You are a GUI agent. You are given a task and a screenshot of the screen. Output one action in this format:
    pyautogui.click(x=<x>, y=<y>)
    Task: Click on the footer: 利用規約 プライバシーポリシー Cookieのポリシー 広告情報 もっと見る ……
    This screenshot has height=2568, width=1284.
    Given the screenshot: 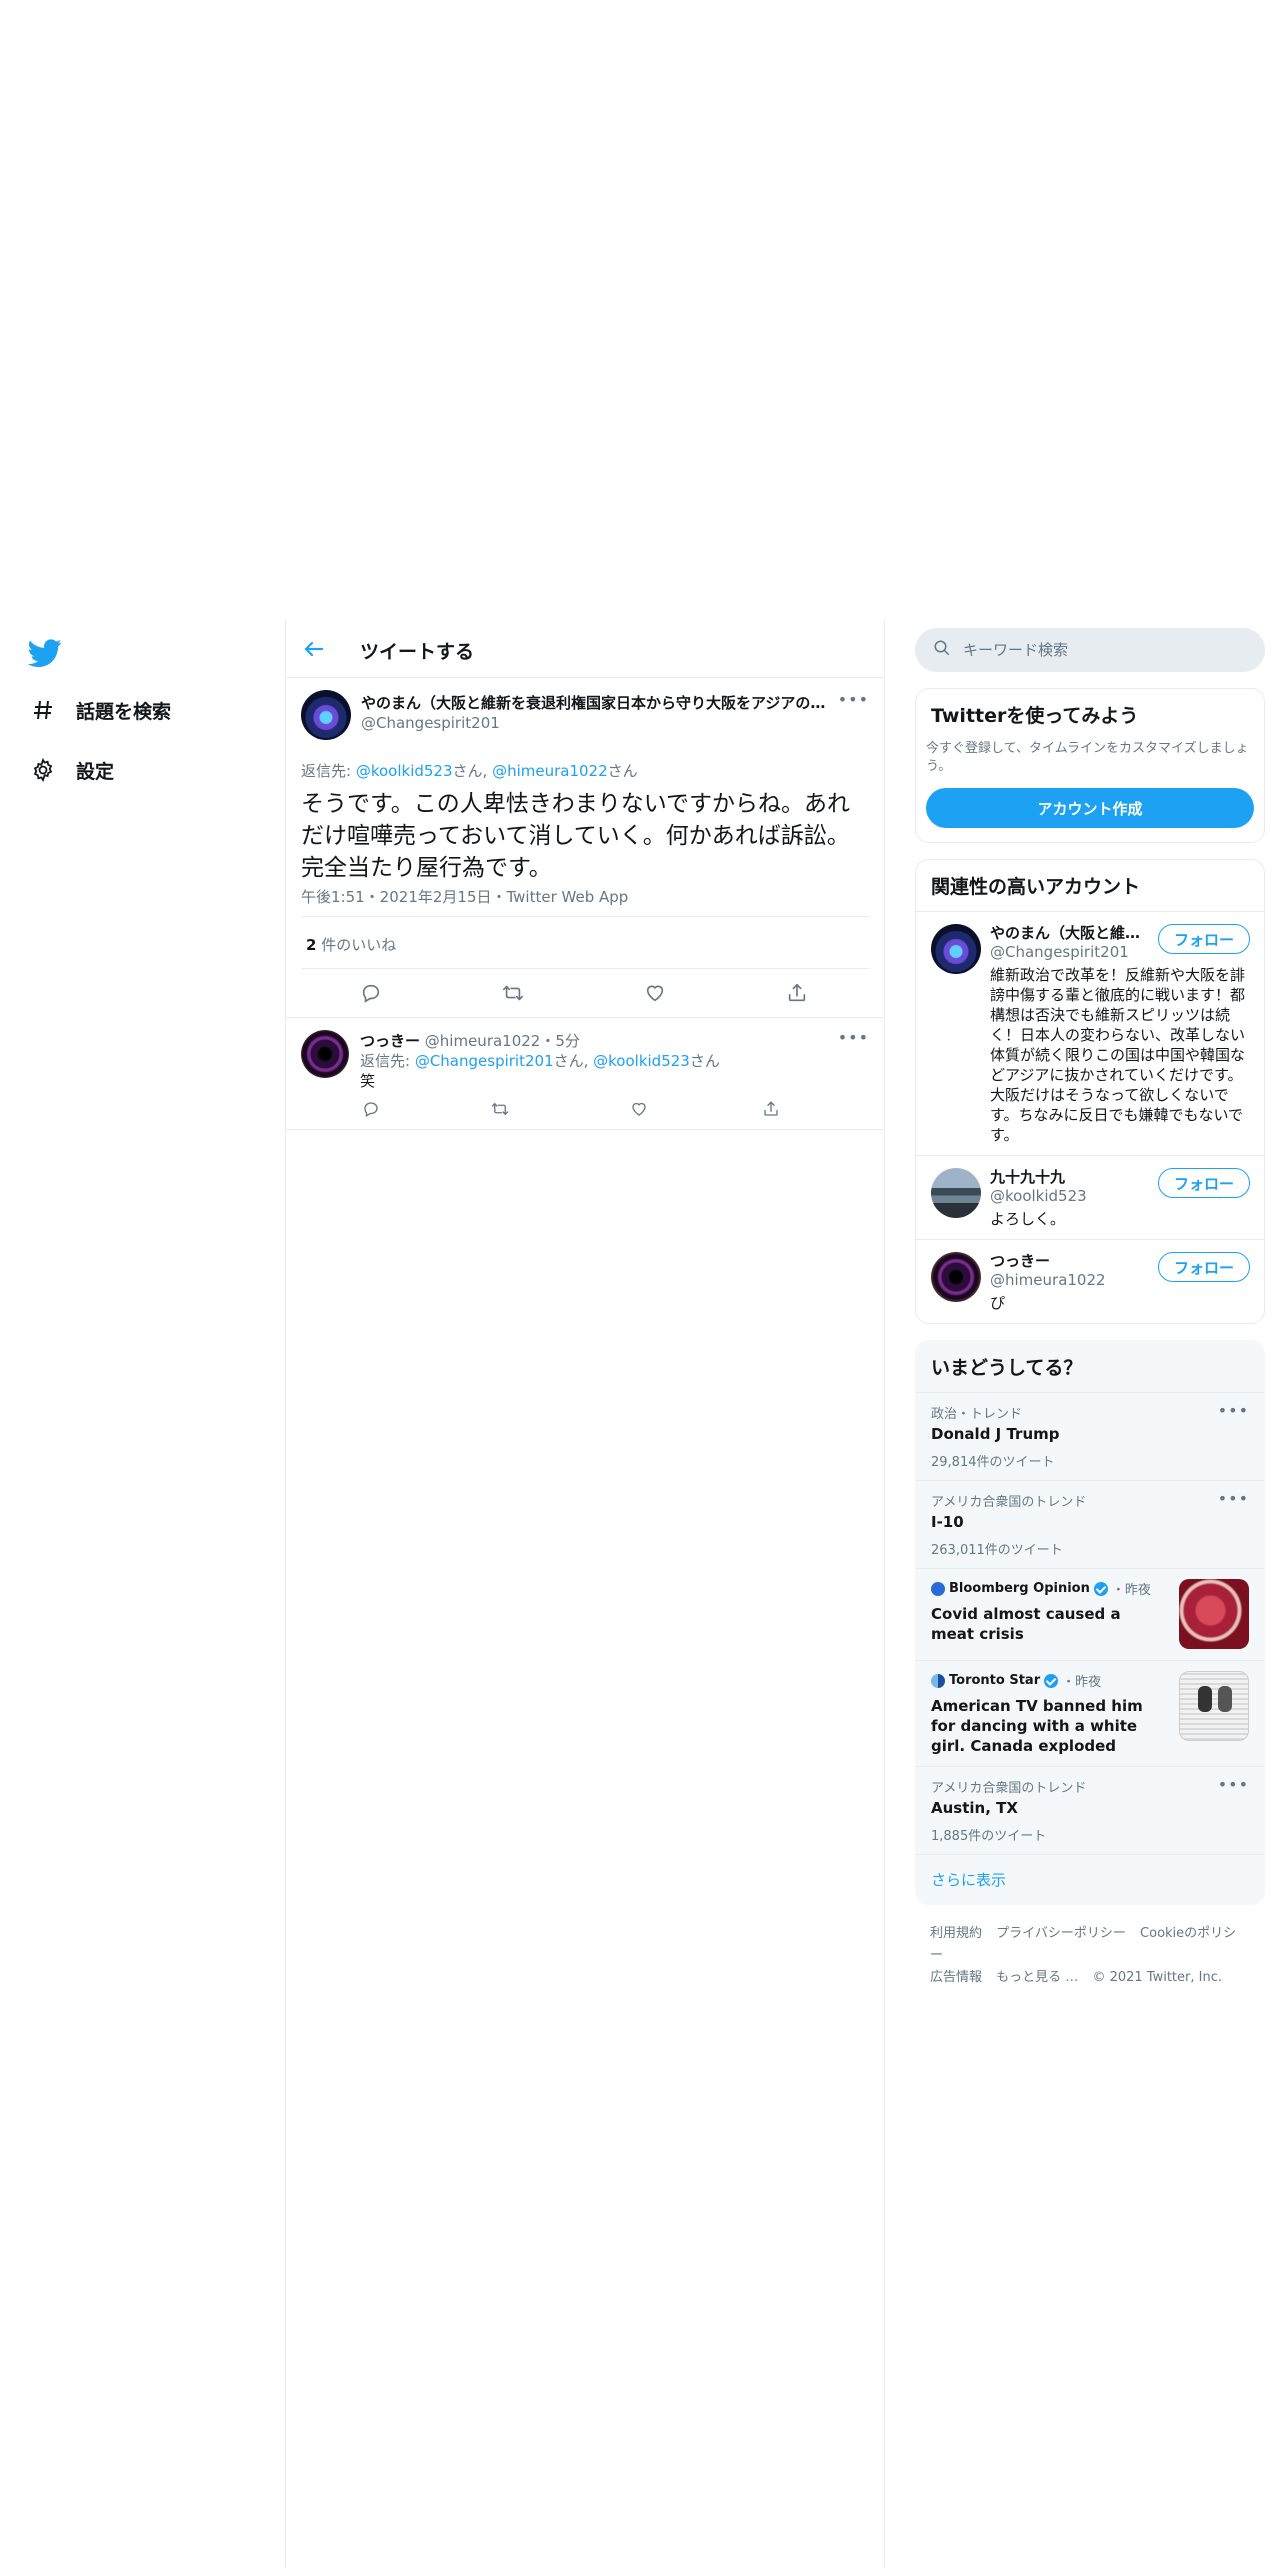 What is the action you would take?
    pyautogui.click(x=1090, y=1956)
    